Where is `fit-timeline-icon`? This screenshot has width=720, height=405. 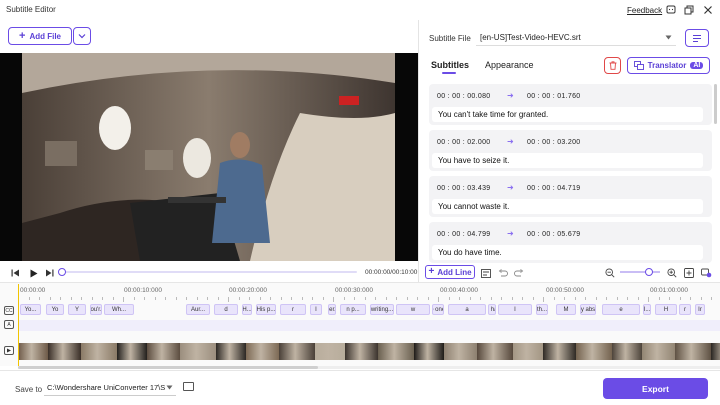 fit-timeline-icon is located at coordinates (689, 273).